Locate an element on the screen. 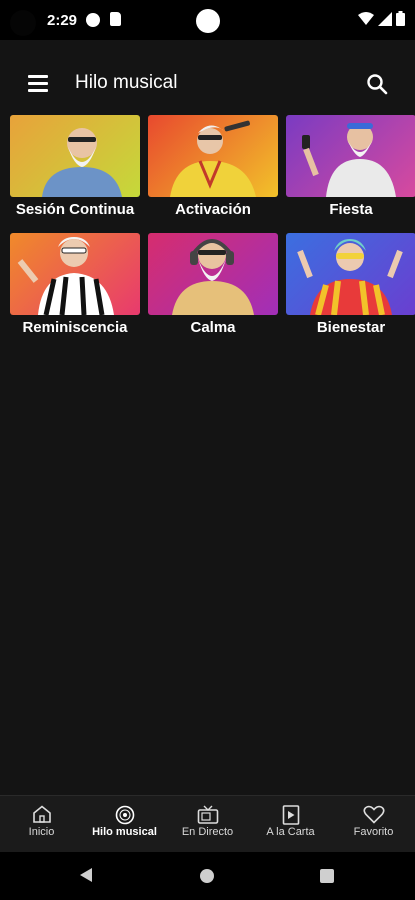 The image size is (415, 900). notification-icon is located at coordinates (93, 20).